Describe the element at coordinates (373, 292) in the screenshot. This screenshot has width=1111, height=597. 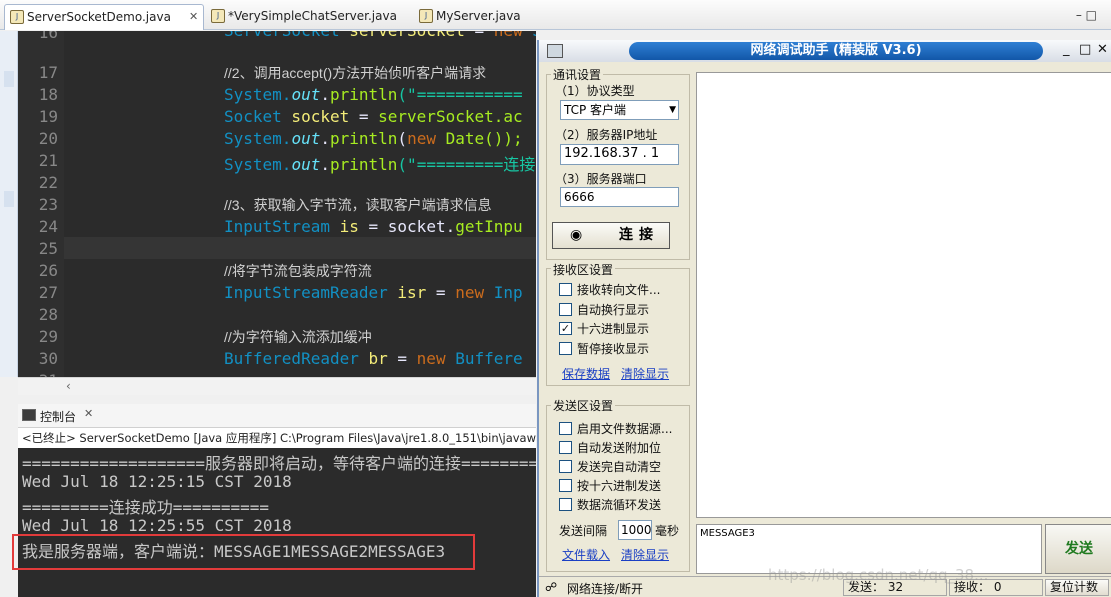
I see `code-line: InputStreamReader isr = new Inp` at that location.